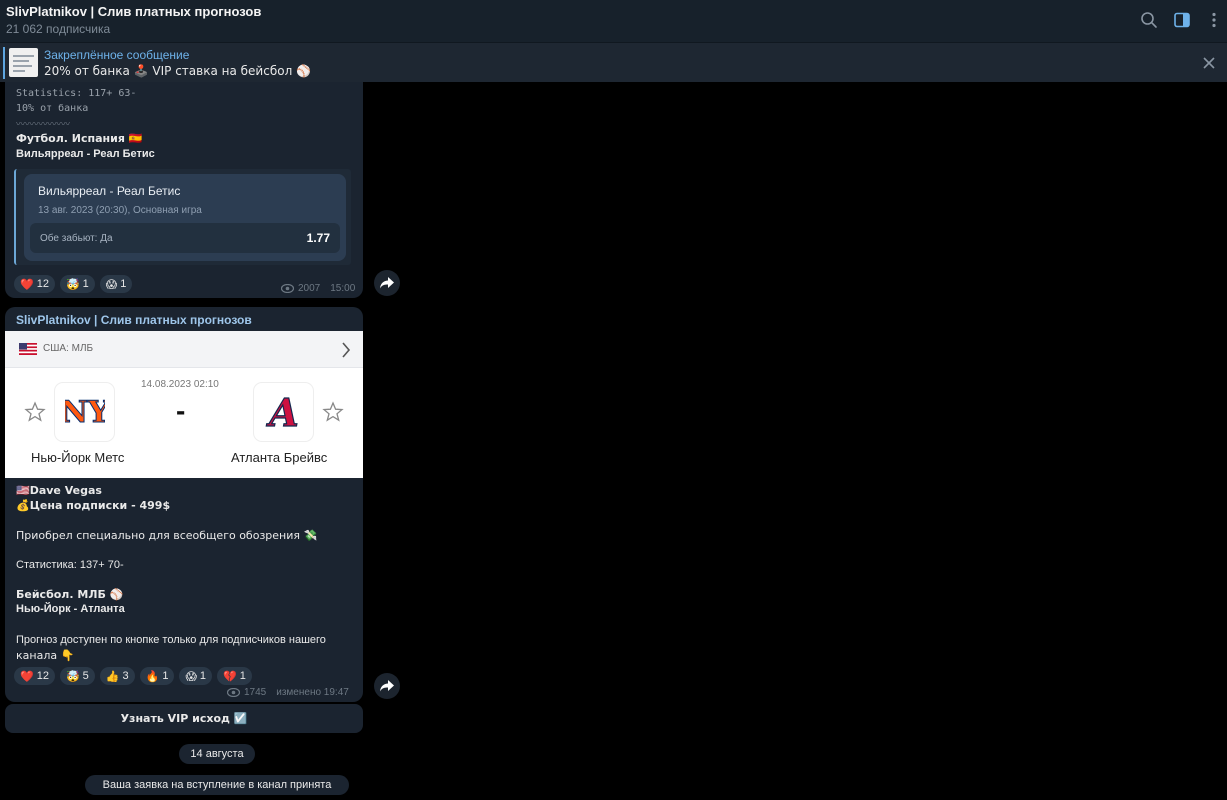 This screenshot has width=1227, height=800. Describe the element at coordinates (346, 350) in the screenshot. I see `chevron-right-icon` at that location.